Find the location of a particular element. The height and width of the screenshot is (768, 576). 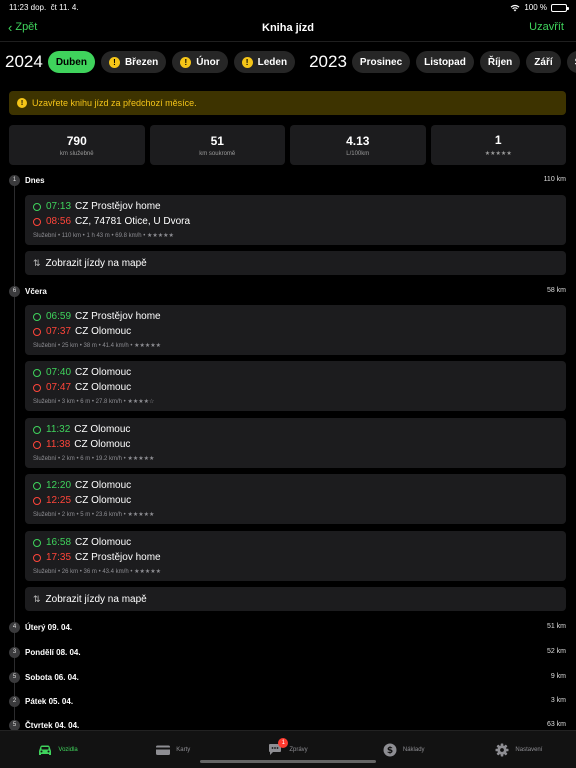

month-chip-brezen: ! Březen is located at coordinates (133, 62).